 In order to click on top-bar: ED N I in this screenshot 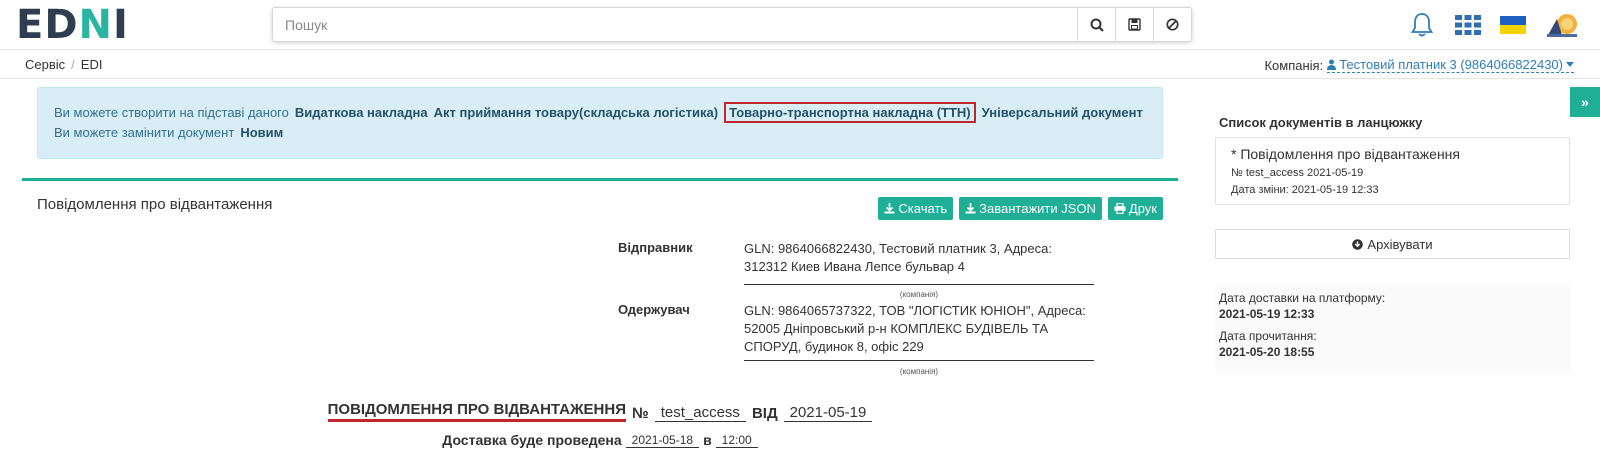, I will do `click(800, 25)`.